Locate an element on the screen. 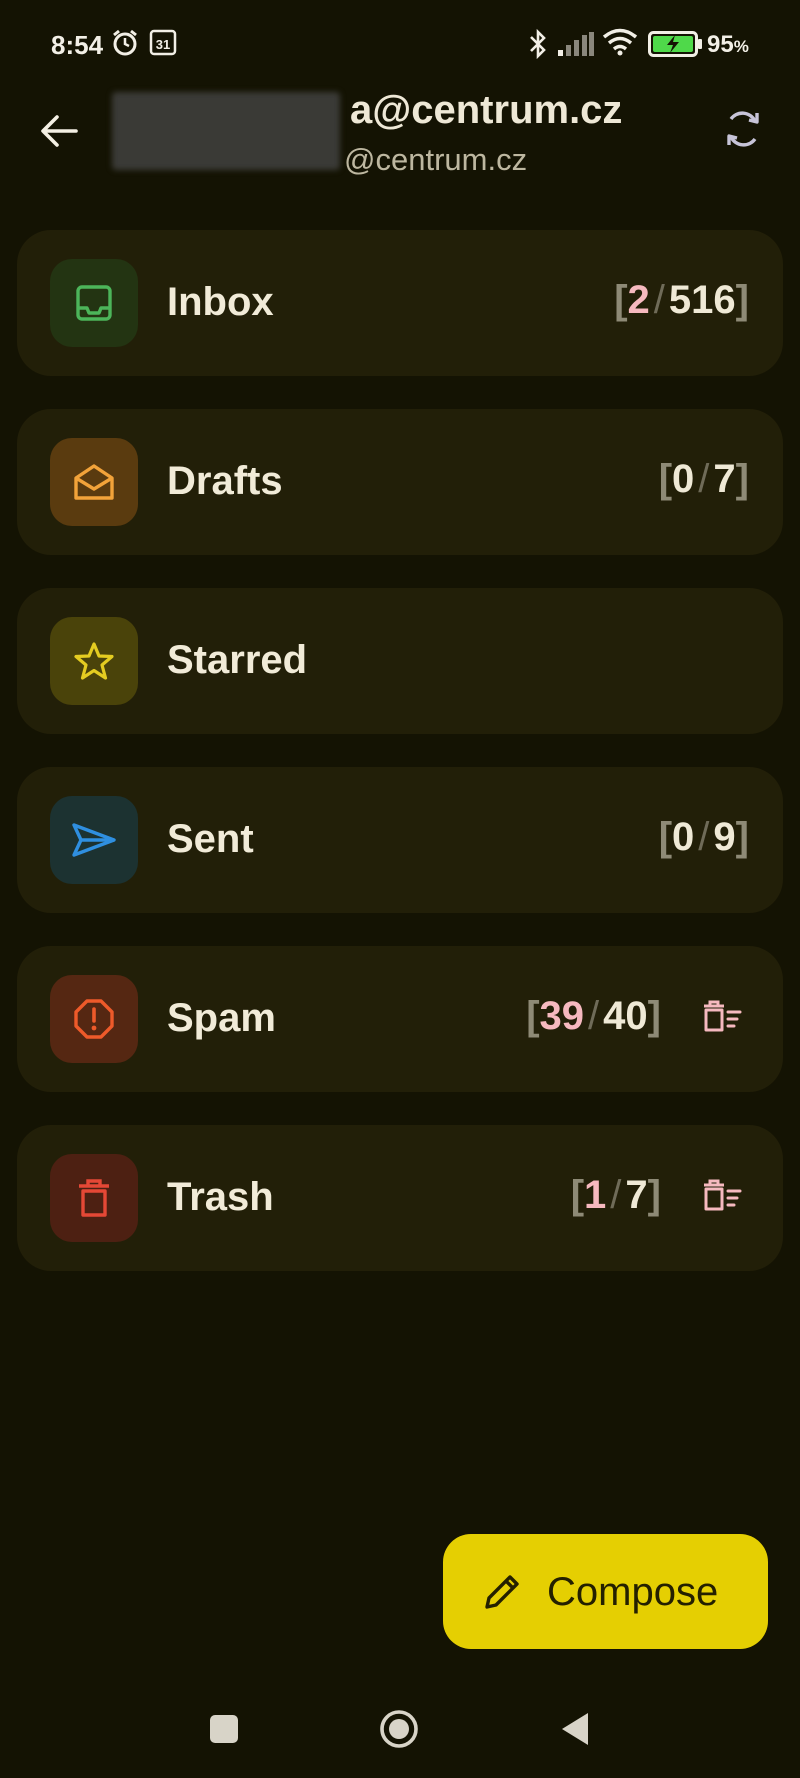 The width and height of the screenshot is (800, 1778). star-icon is located at coordinates (94, 661).